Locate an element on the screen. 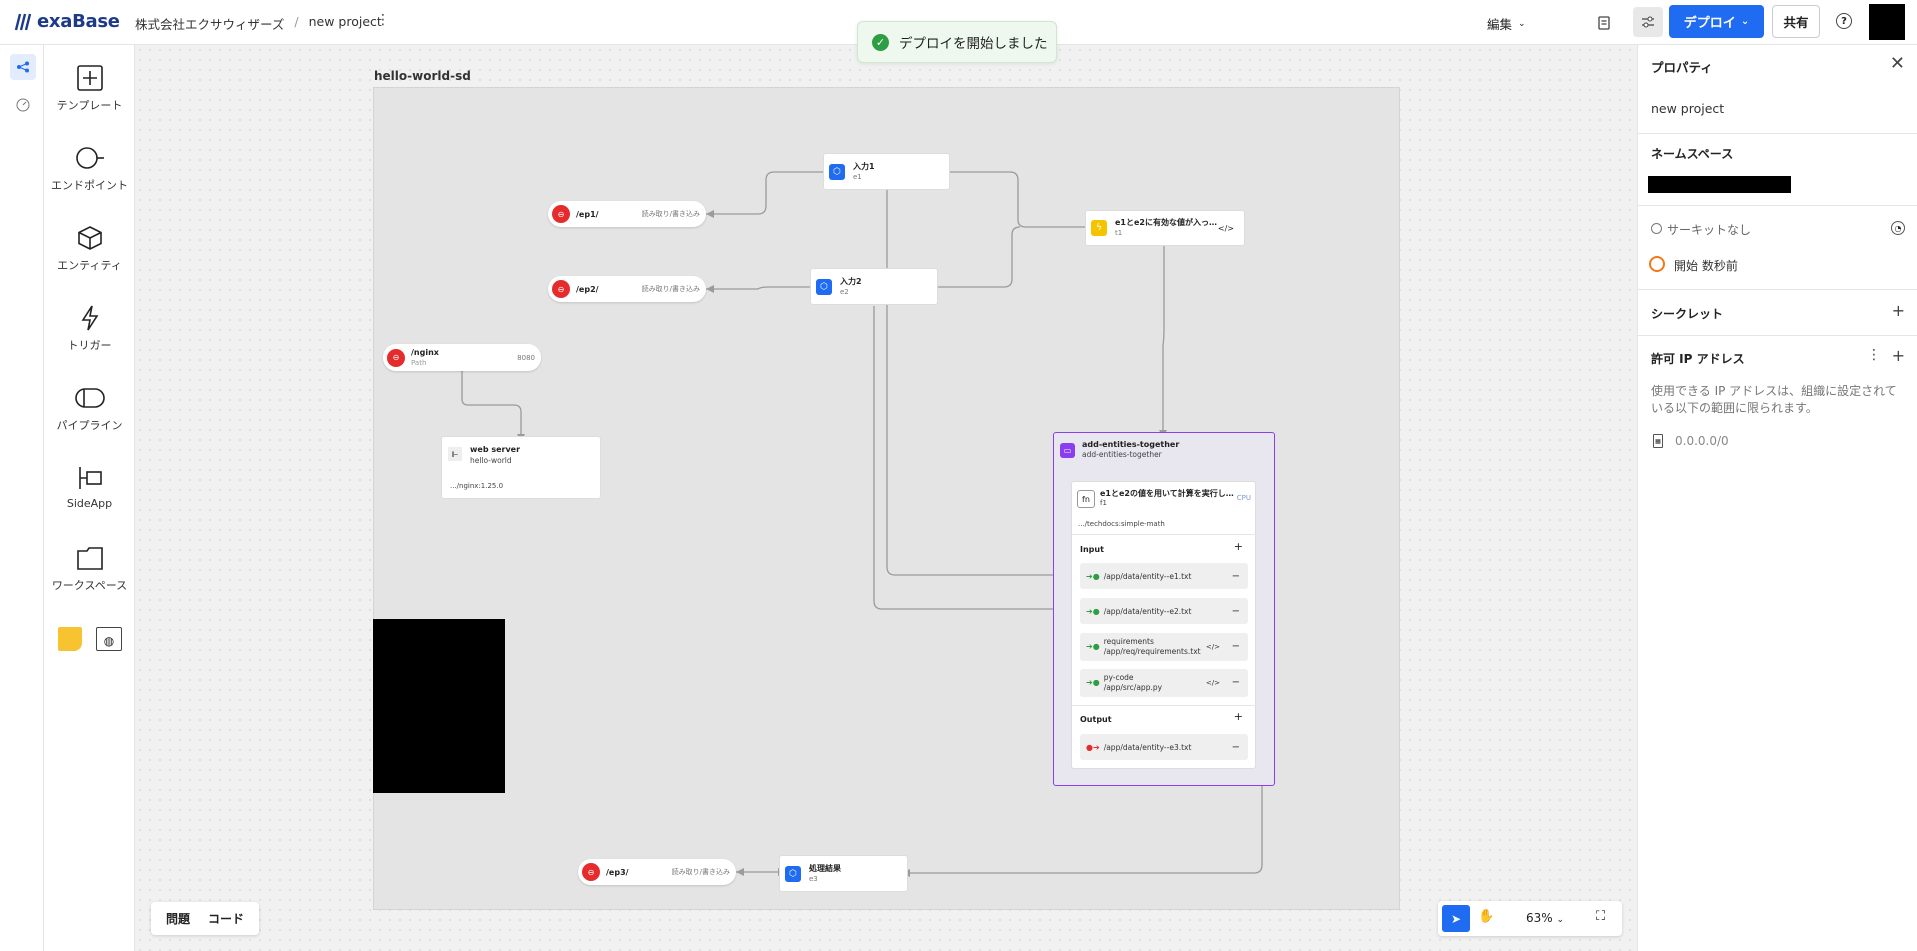 Image resolution: width=1917 pixels, height=951 pixels. issues-button: 問題 is located at coordinates (178, 918).